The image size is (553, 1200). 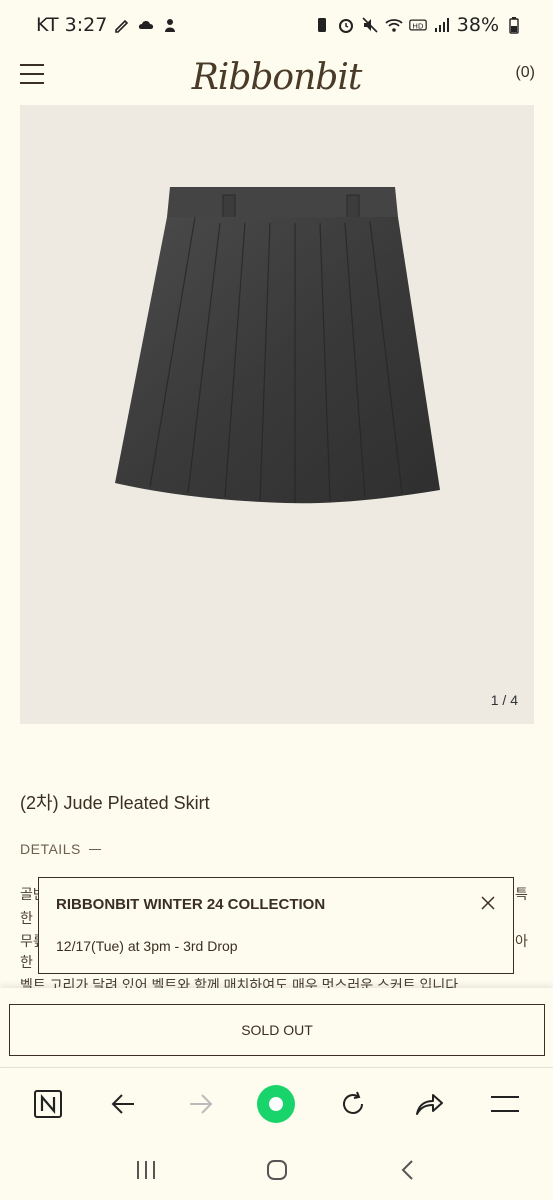 What do you see at coordinates (488, 903) in the screenshot?
I see `close-icon` at bounding box center [488, 903].